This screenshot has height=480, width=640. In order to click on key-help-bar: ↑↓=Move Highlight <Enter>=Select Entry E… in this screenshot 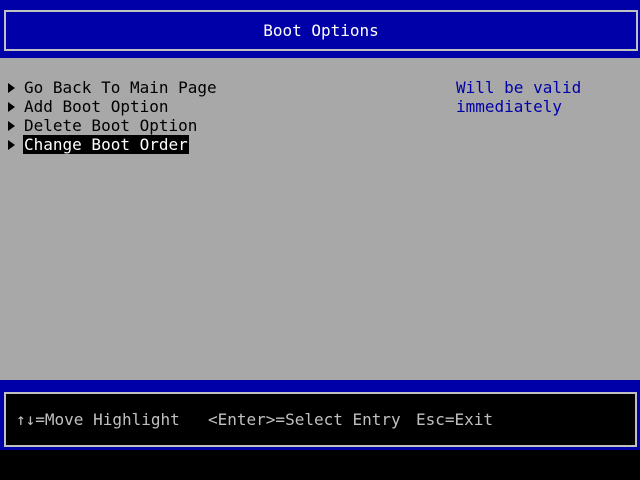, I will do `click(320, 419)`.